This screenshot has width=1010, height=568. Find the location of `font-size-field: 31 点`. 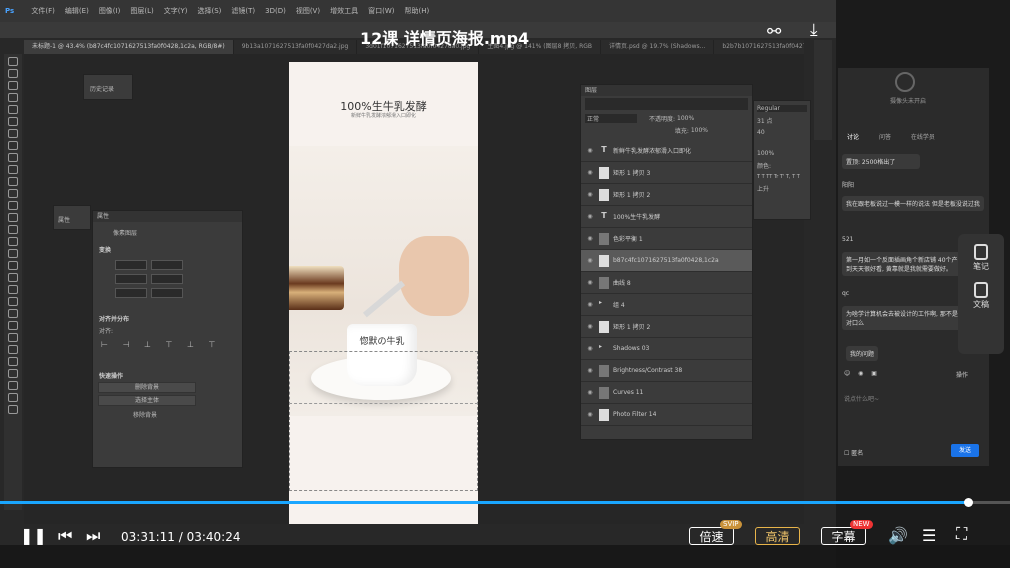

font-size-field: 31 点 is located at coordinates (782, 120).